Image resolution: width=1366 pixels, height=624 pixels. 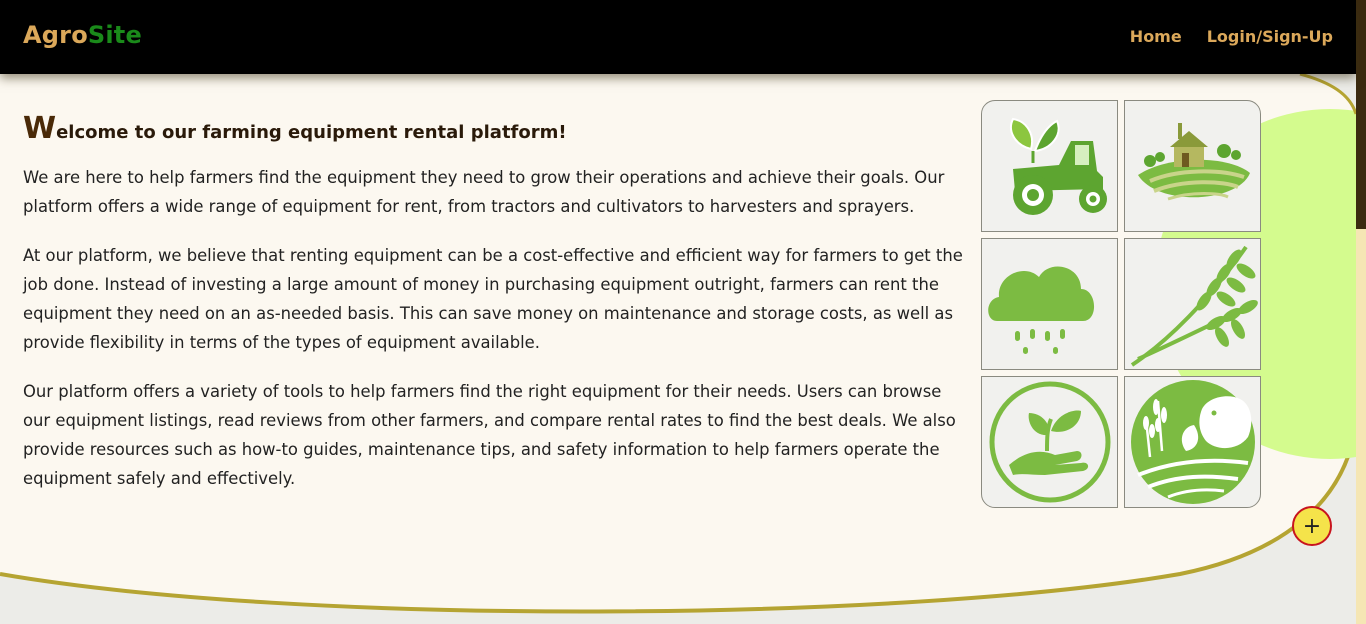 I want to click on site-logo: AgroSite, so click(x=82, y=35).